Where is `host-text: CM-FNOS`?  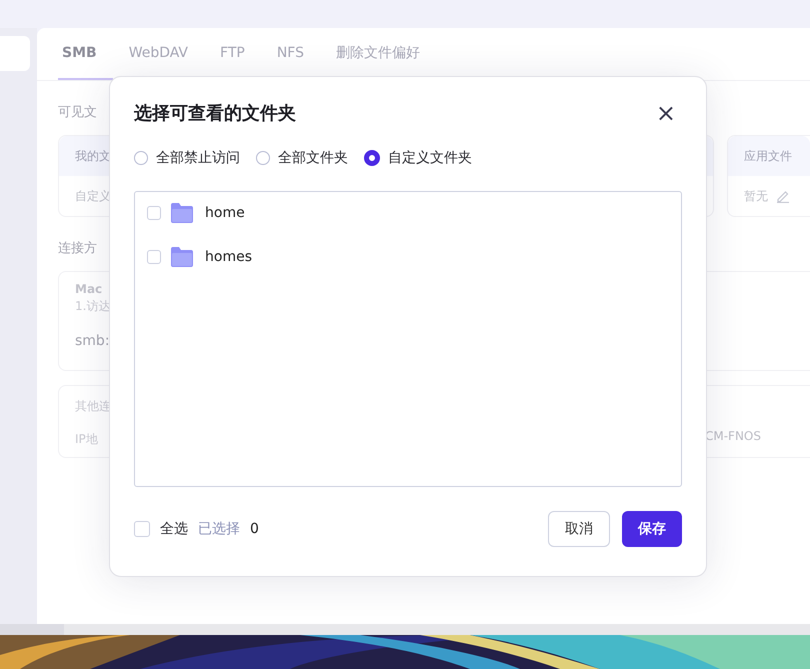 host-text: CM-FNOS is located at coordinates (732, 437).